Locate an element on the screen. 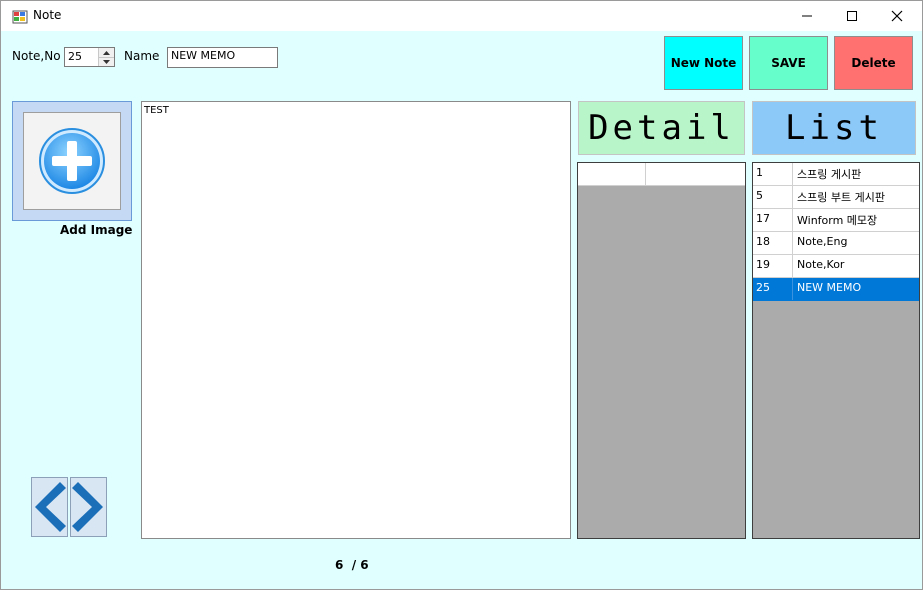 The height and width of the screenshot is (590, 923). list-row-id: 19 is located at coordinates (773, 266).